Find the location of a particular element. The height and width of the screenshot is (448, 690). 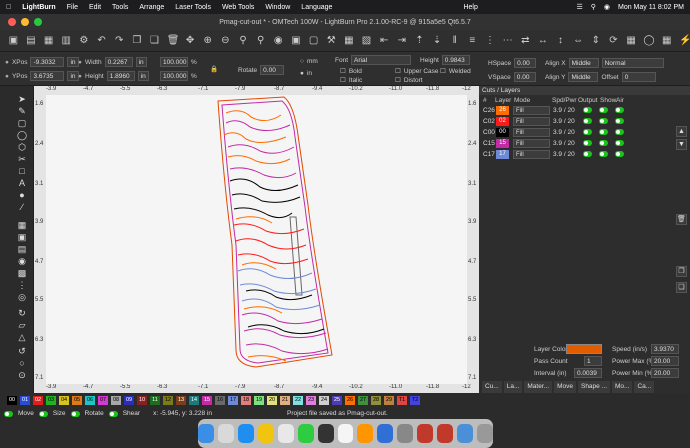

tab-icon: ▦ is located at coordinates (22, 225).